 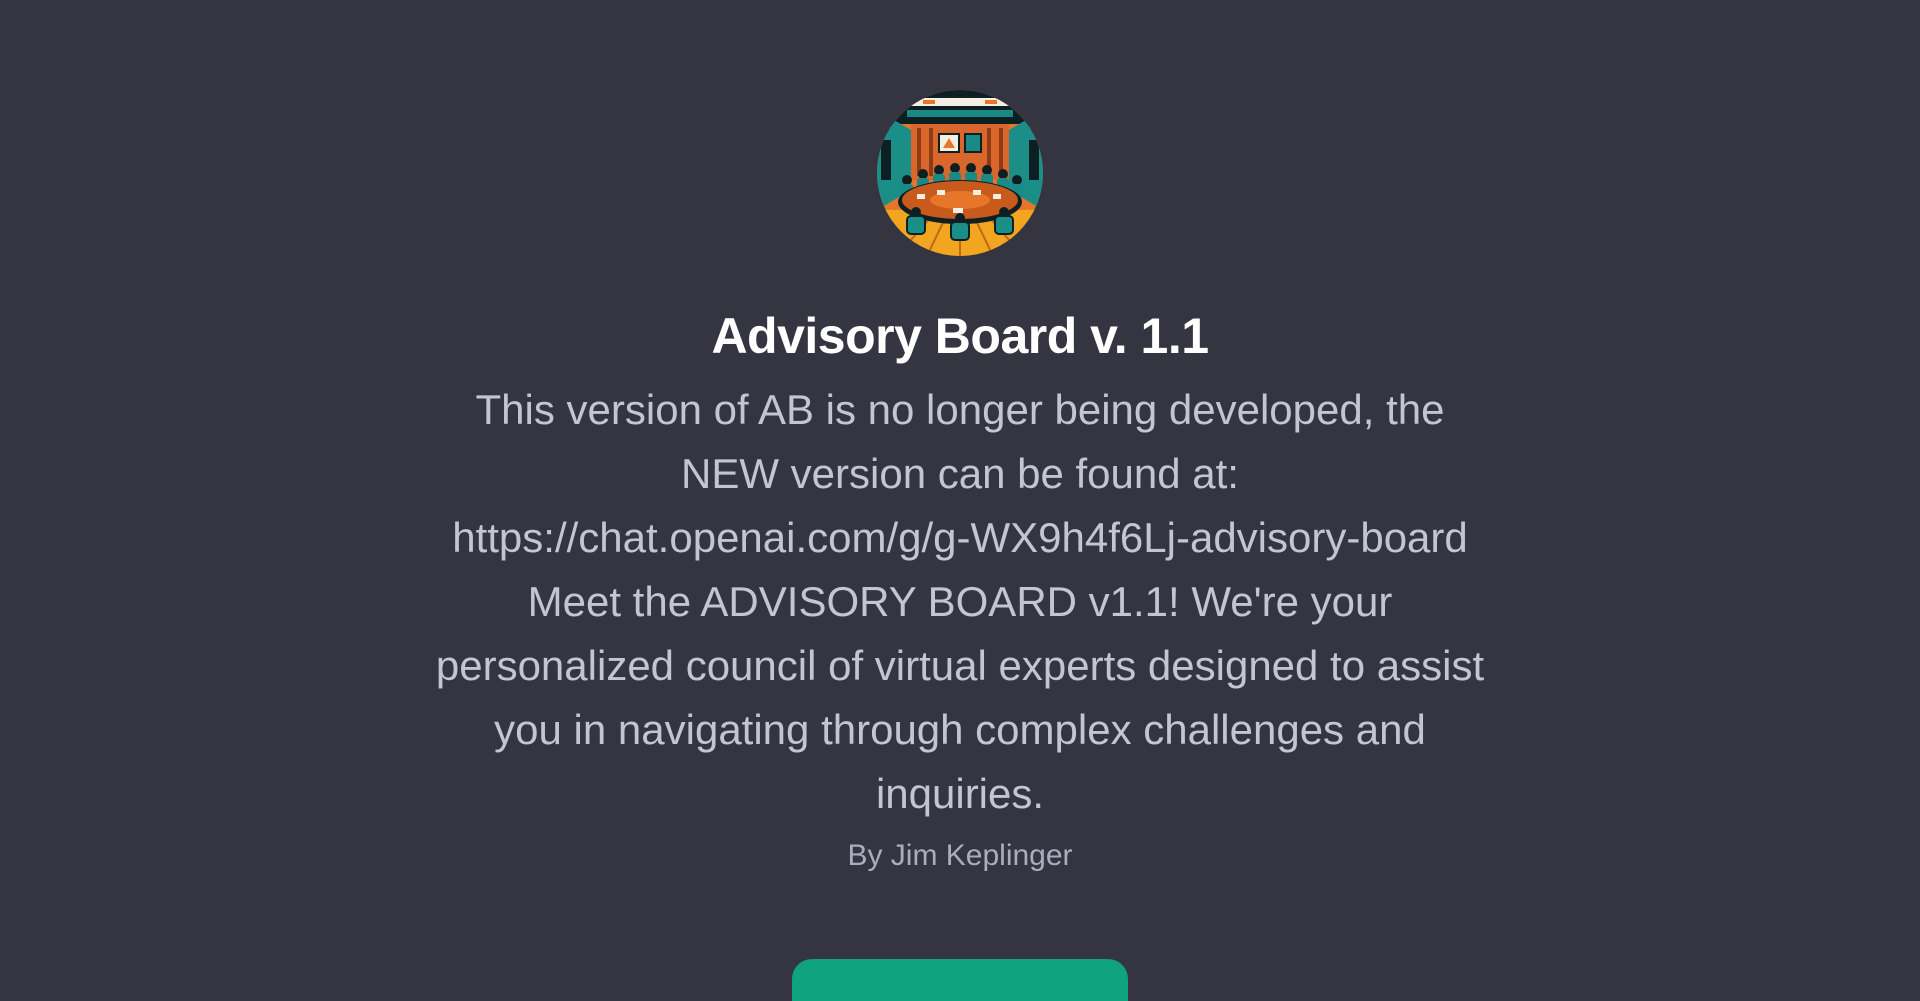 What do you see at coordinates (960, 980) in the screenshot?
I see `start-chat-button` at bounding box center [960, 980].